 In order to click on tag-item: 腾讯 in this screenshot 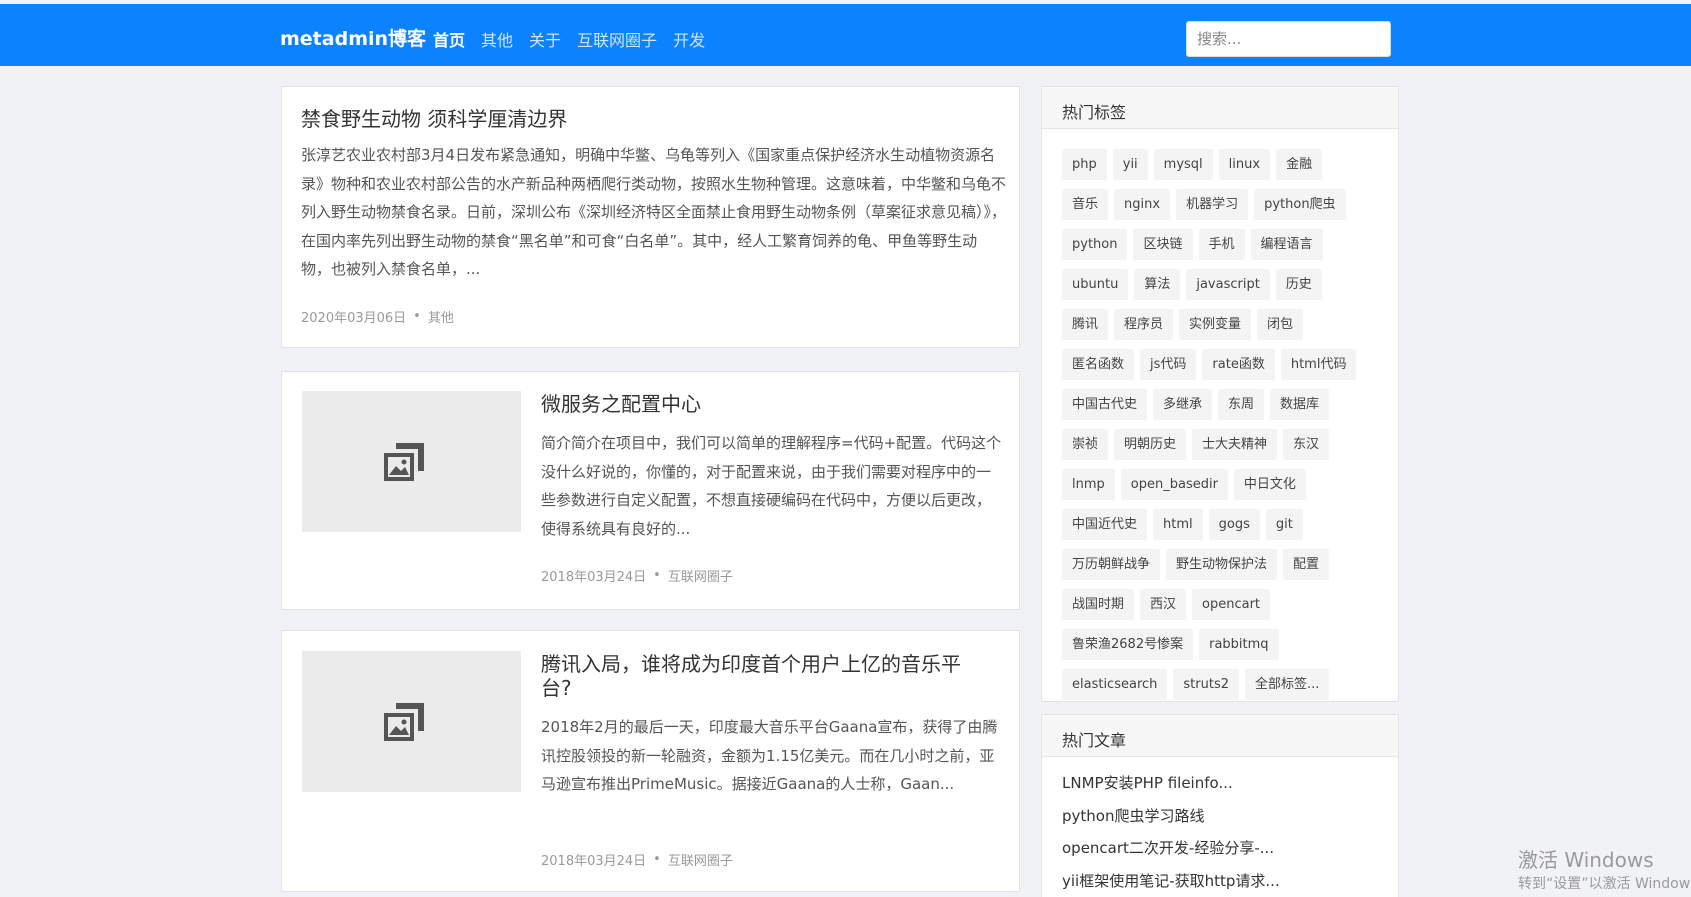, I will do `click(1085, 324)`.